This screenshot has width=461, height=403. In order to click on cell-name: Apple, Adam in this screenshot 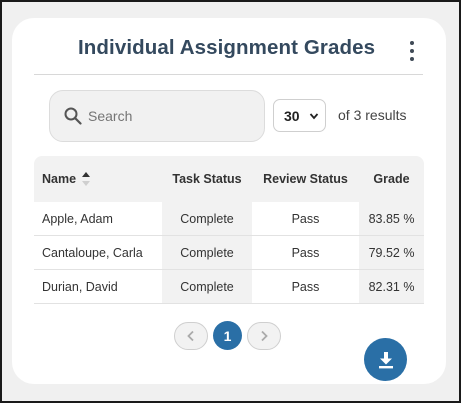, I will do `click(77, 218)`.